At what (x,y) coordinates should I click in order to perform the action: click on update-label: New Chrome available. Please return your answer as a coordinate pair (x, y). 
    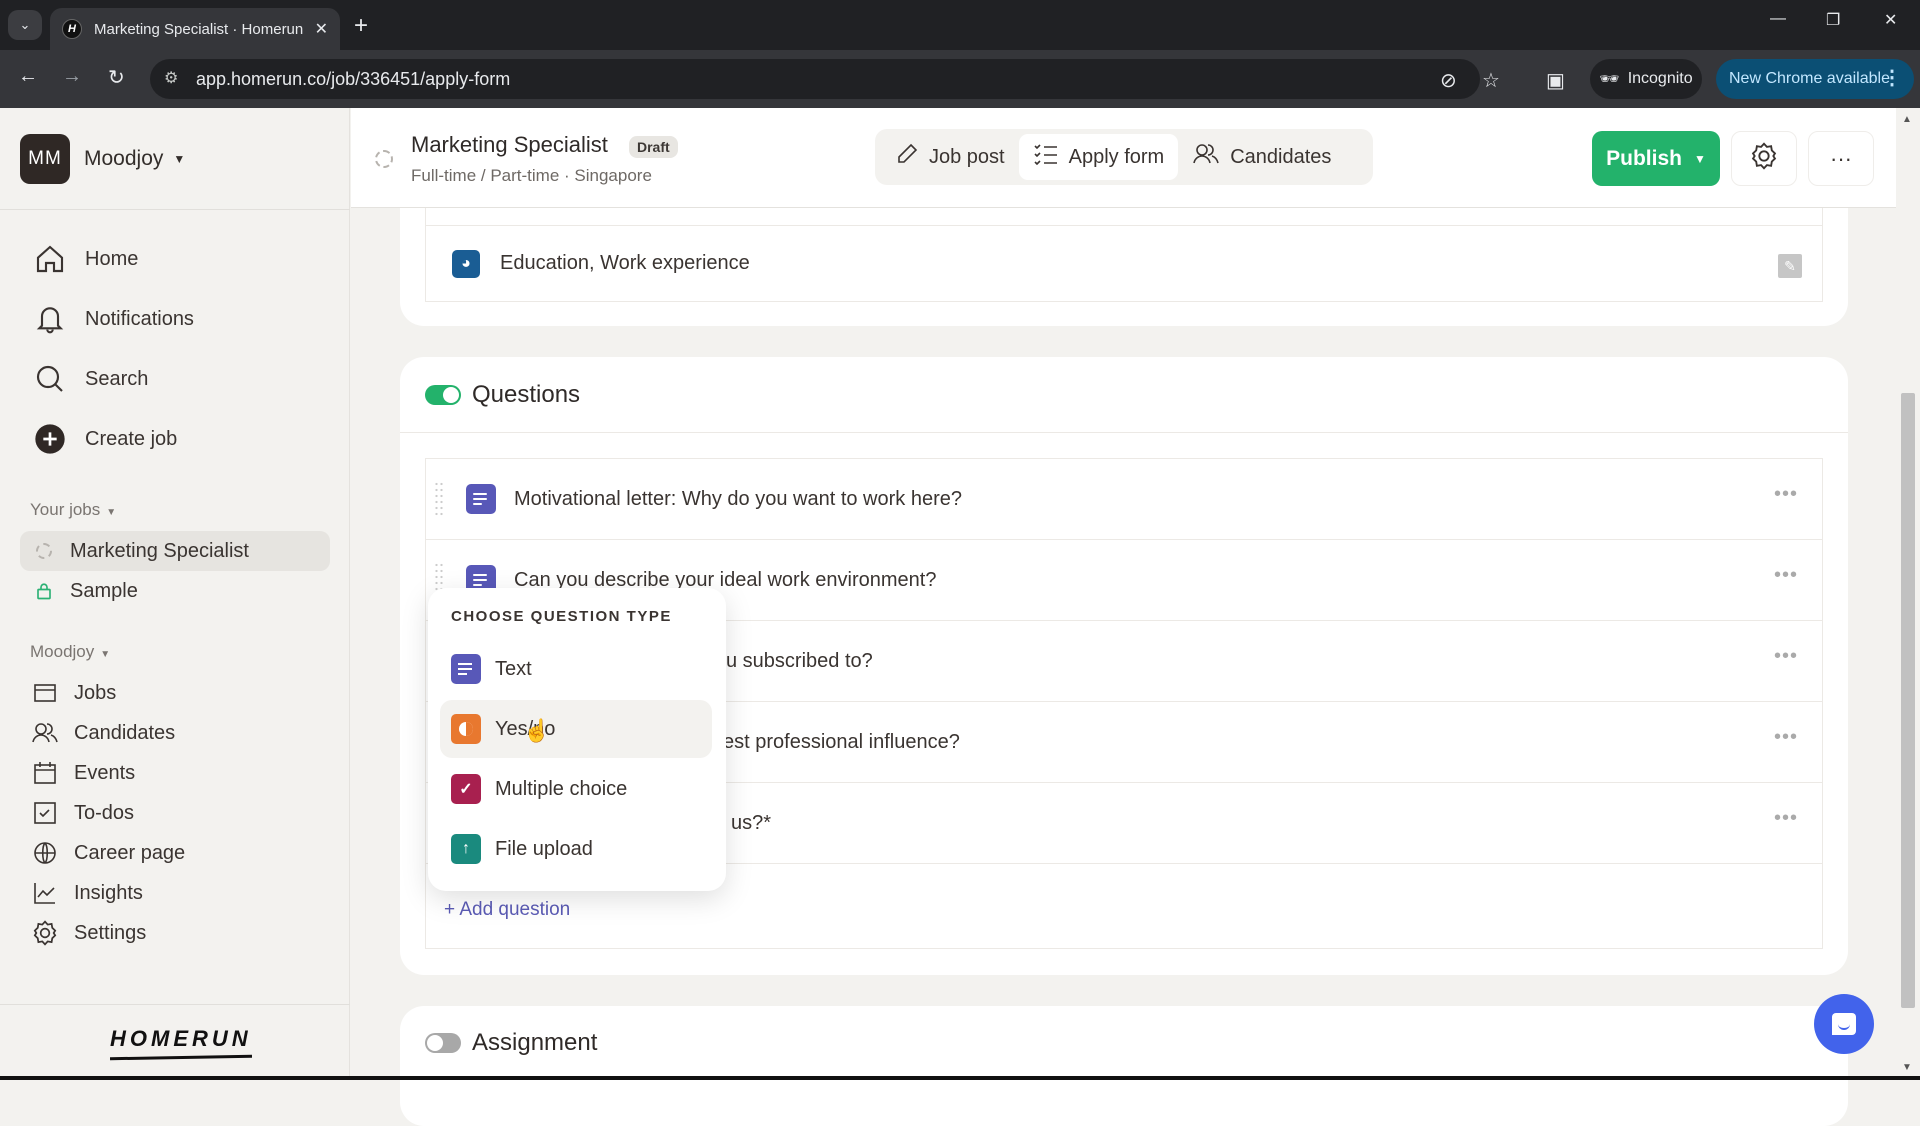
    Looking at the image, I should click on (1809, 78).